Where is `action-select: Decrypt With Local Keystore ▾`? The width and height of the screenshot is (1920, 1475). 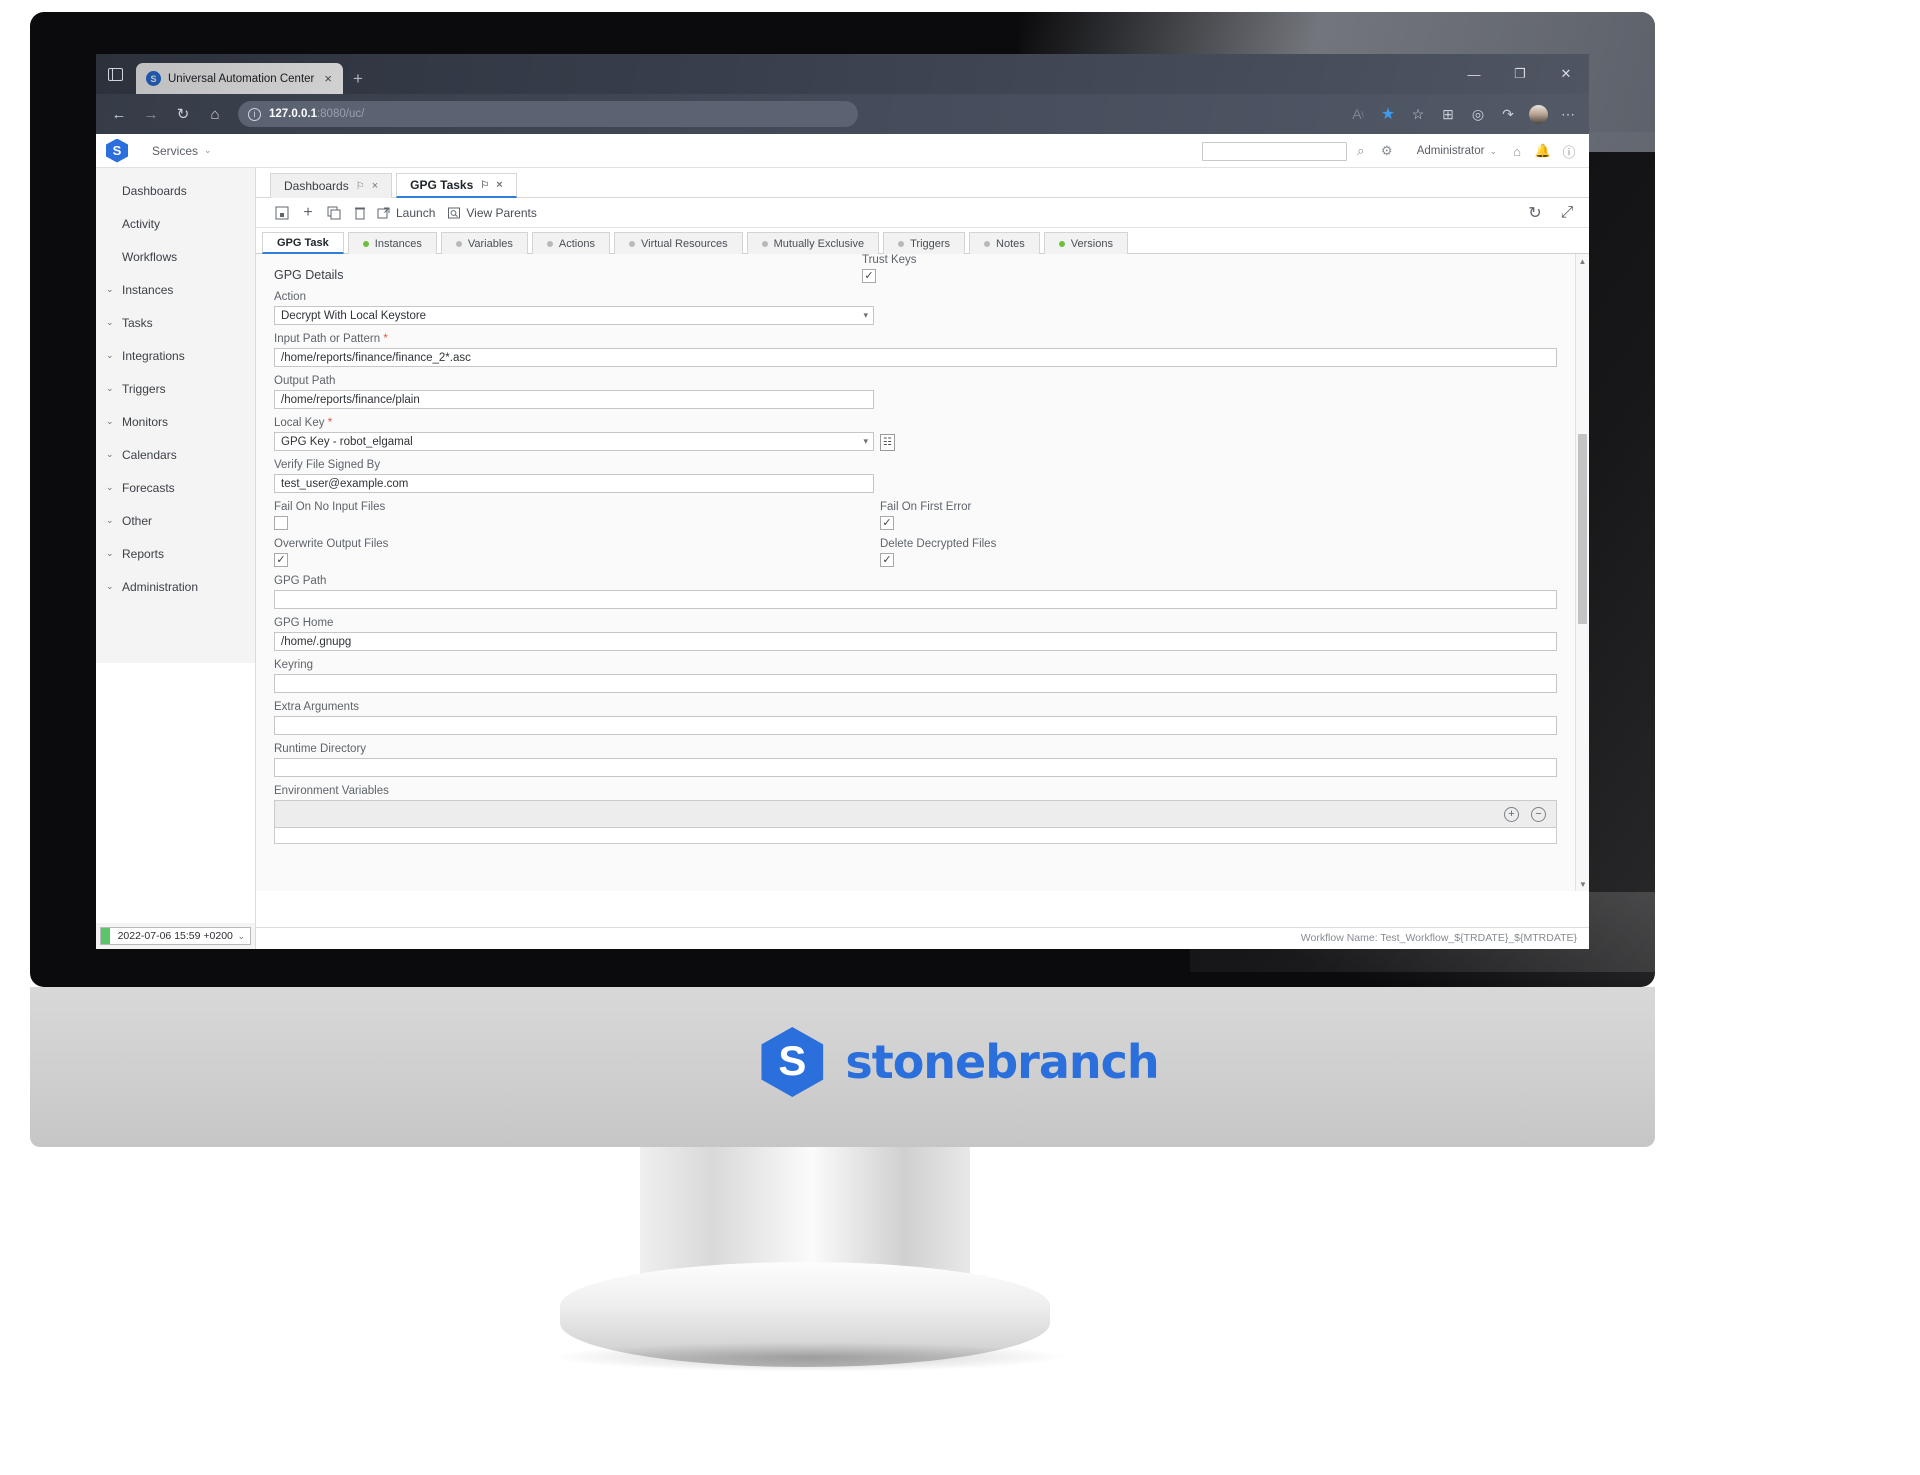 action-select: Decrypt With Local Keystore ▾ is located at coordinates (574, 315).